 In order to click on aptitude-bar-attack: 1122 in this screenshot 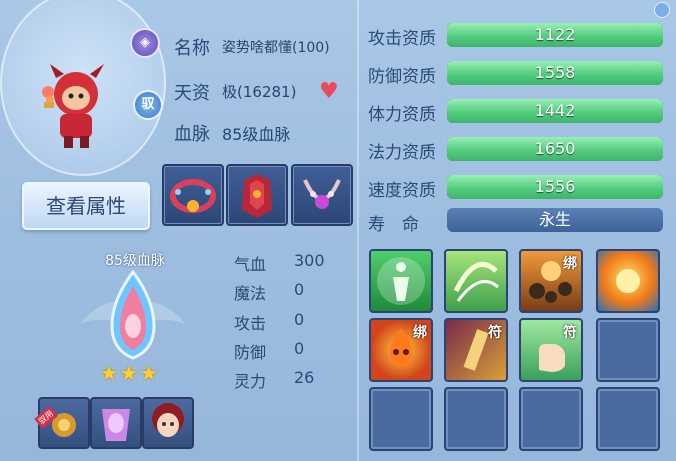, I will do `click(555, 35)`.